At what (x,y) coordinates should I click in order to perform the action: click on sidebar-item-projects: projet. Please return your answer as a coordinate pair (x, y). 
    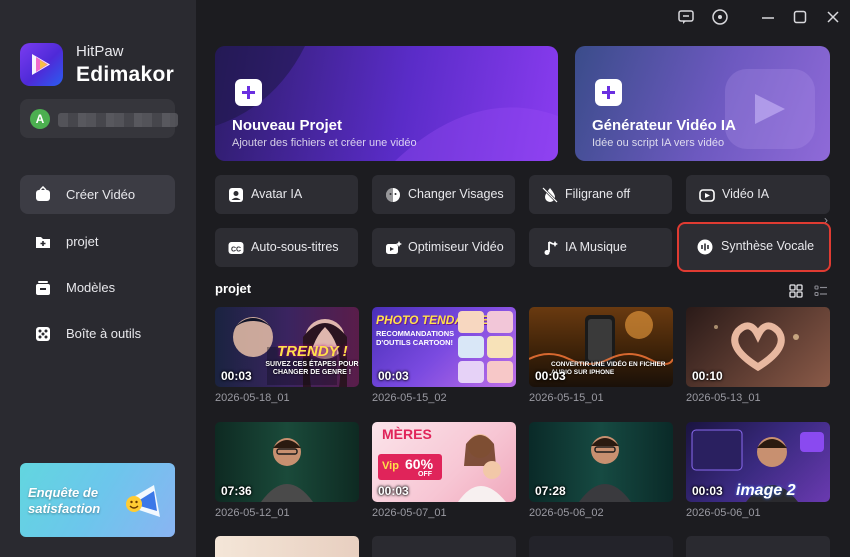
    Looking at the image, I should click on (97, 241).